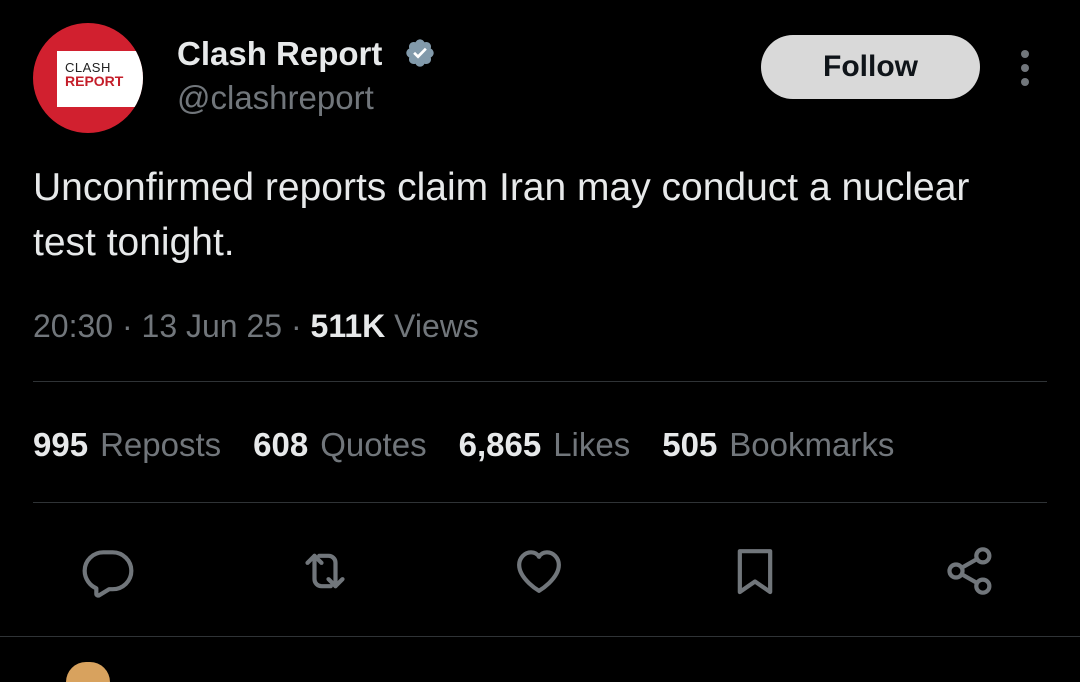 This screenshot has width=1080, height=682. I want to click on author-avatar: CLASH REPORT, so click(88, 78).